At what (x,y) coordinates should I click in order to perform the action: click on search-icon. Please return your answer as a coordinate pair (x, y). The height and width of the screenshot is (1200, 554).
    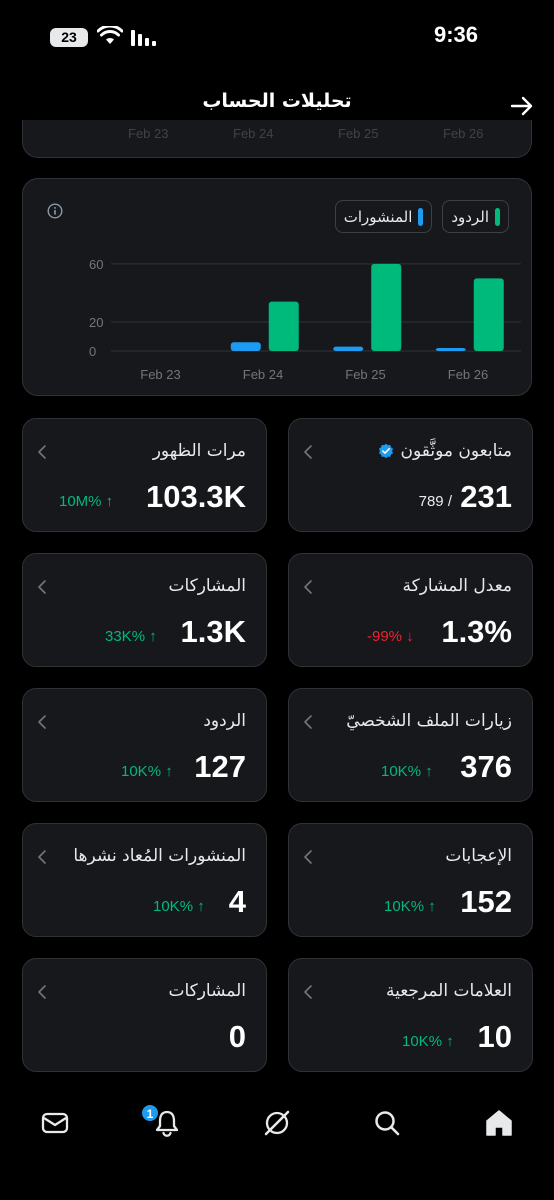
    Looking at the image, I should click on (387, 1123).